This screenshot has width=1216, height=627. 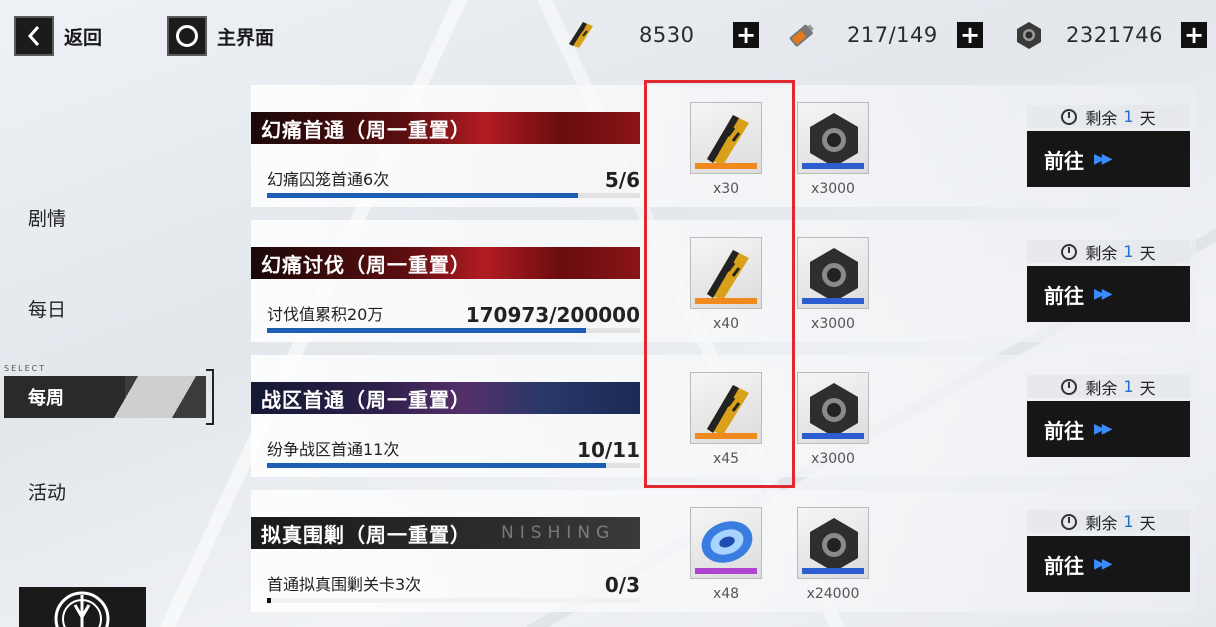 What do you see at coordinates (25, 368) in the screenshot?
I see `select-tag: SELECT` at bounding box center [25, 368].